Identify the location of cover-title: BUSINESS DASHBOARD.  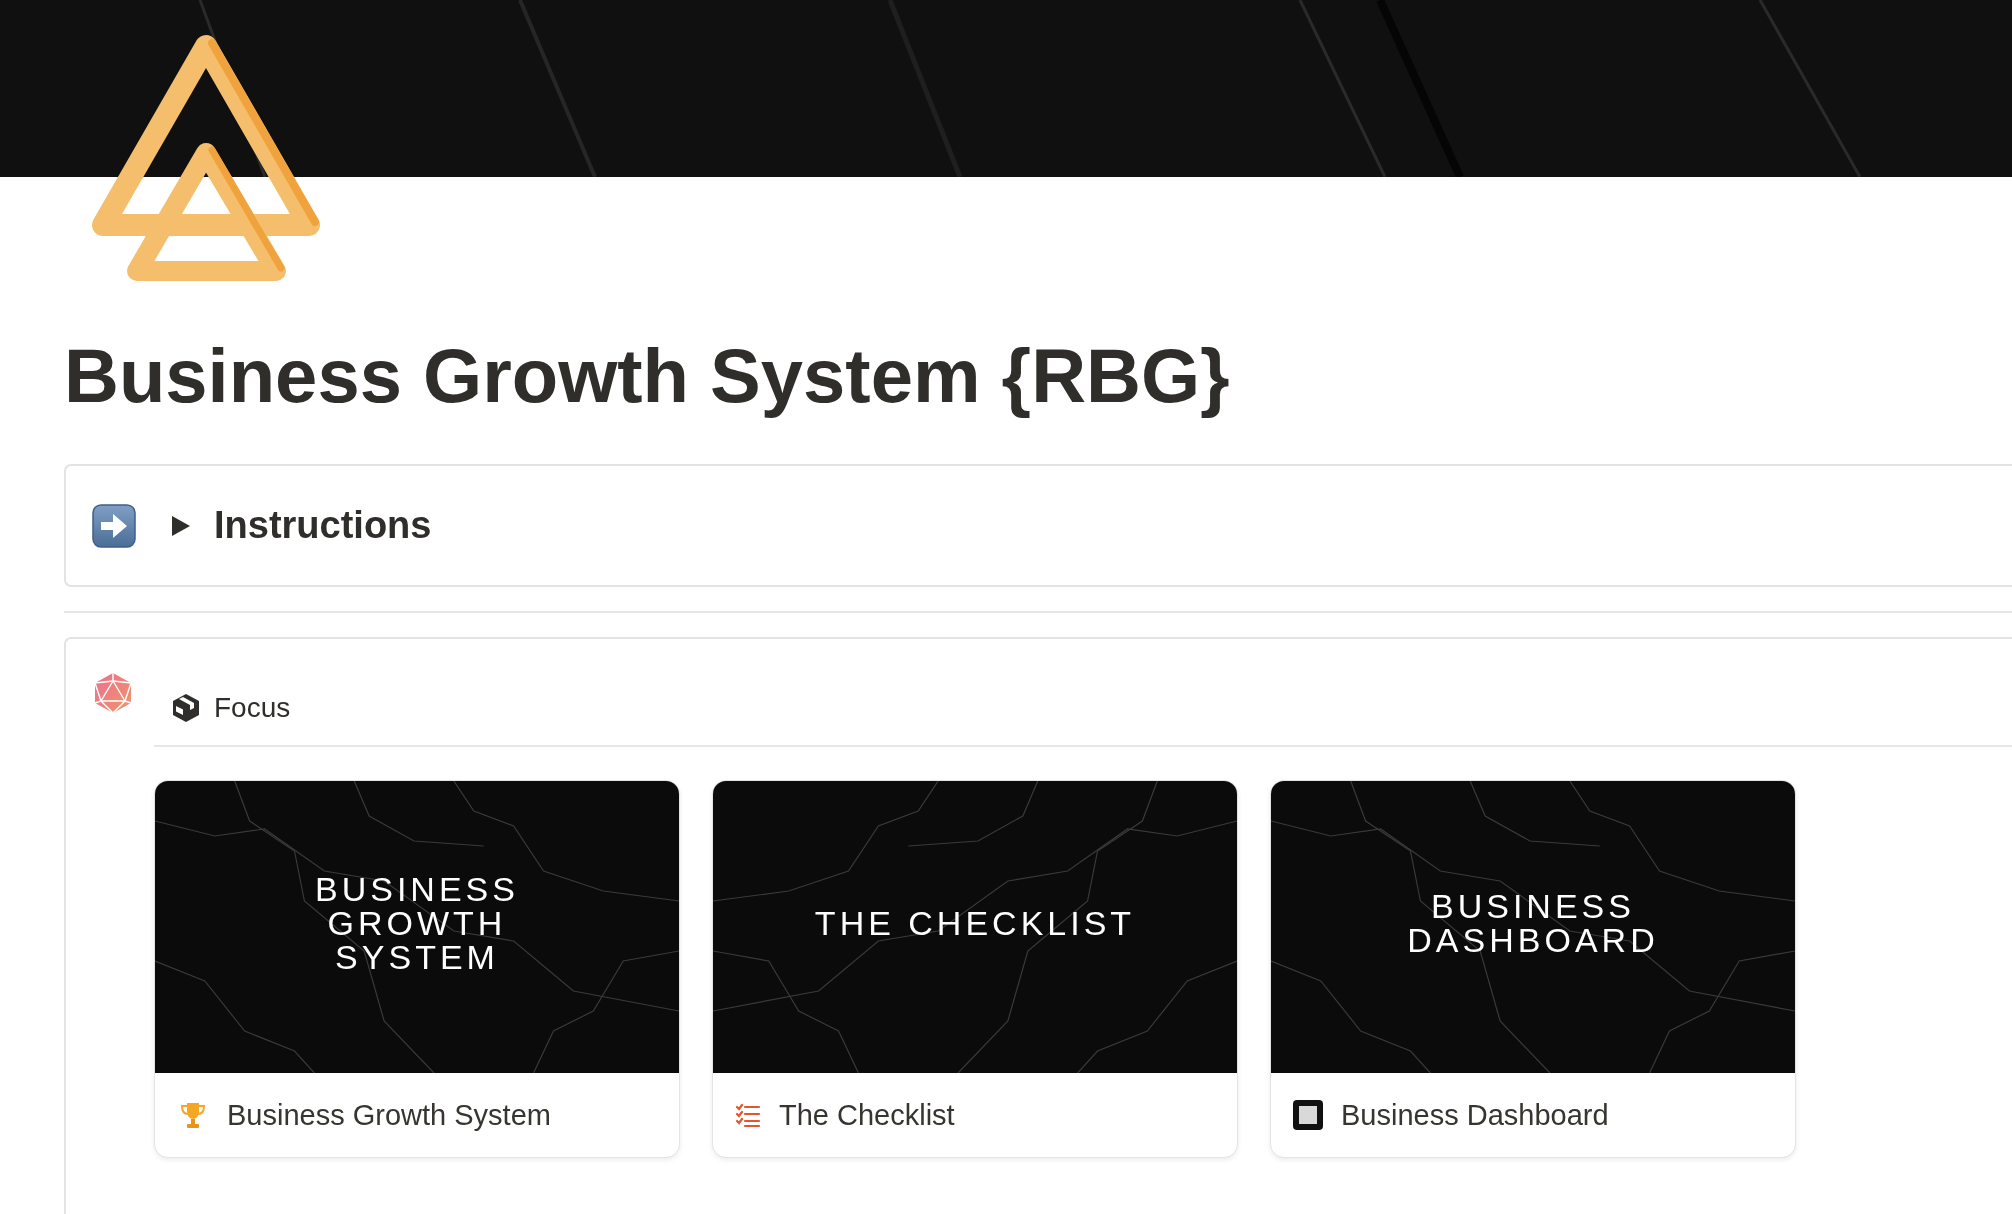
(1533, 923).